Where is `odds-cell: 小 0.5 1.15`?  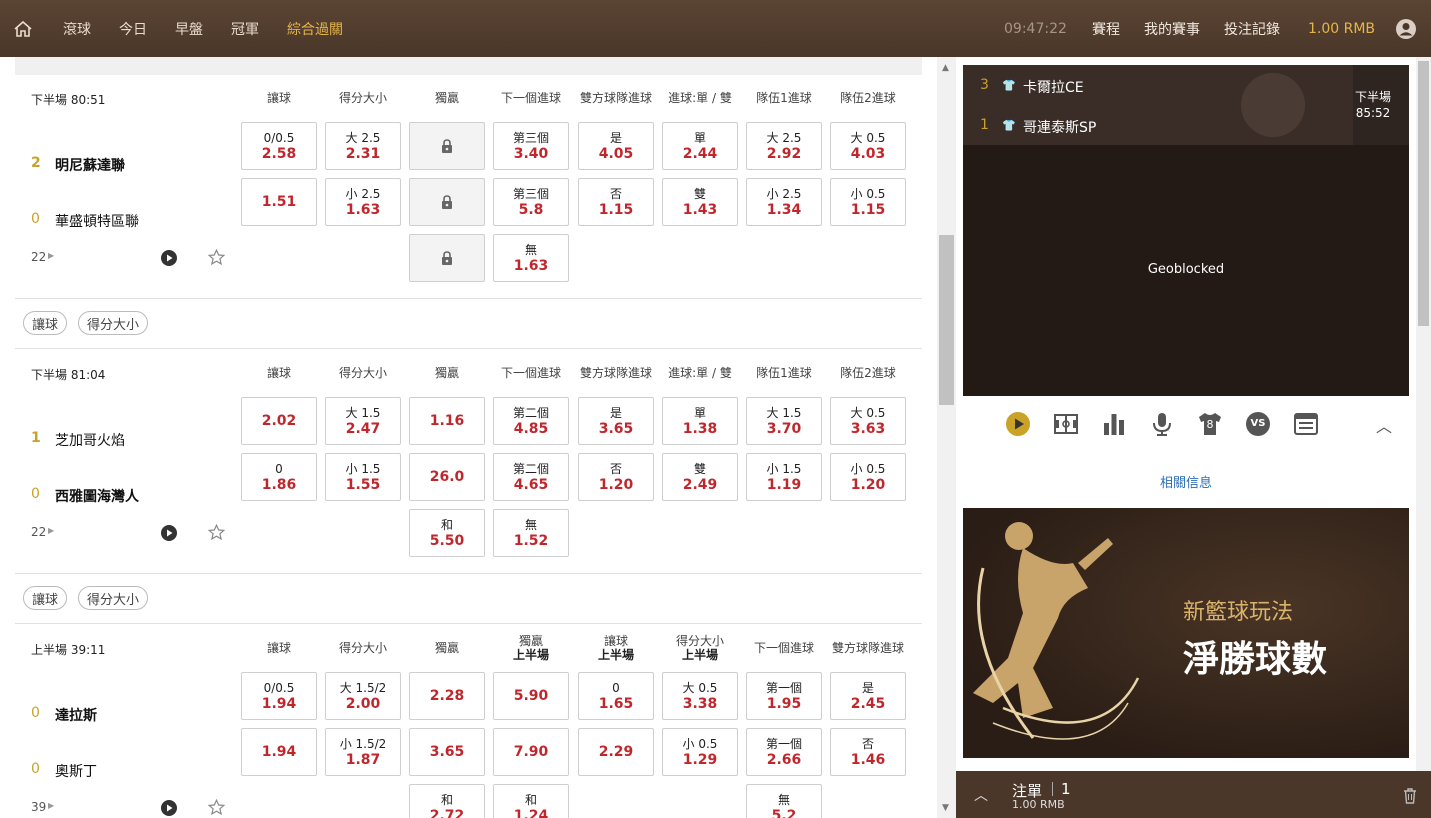
odds-cell: 小 0.5 1.15 is located at coordinates (868, 202).